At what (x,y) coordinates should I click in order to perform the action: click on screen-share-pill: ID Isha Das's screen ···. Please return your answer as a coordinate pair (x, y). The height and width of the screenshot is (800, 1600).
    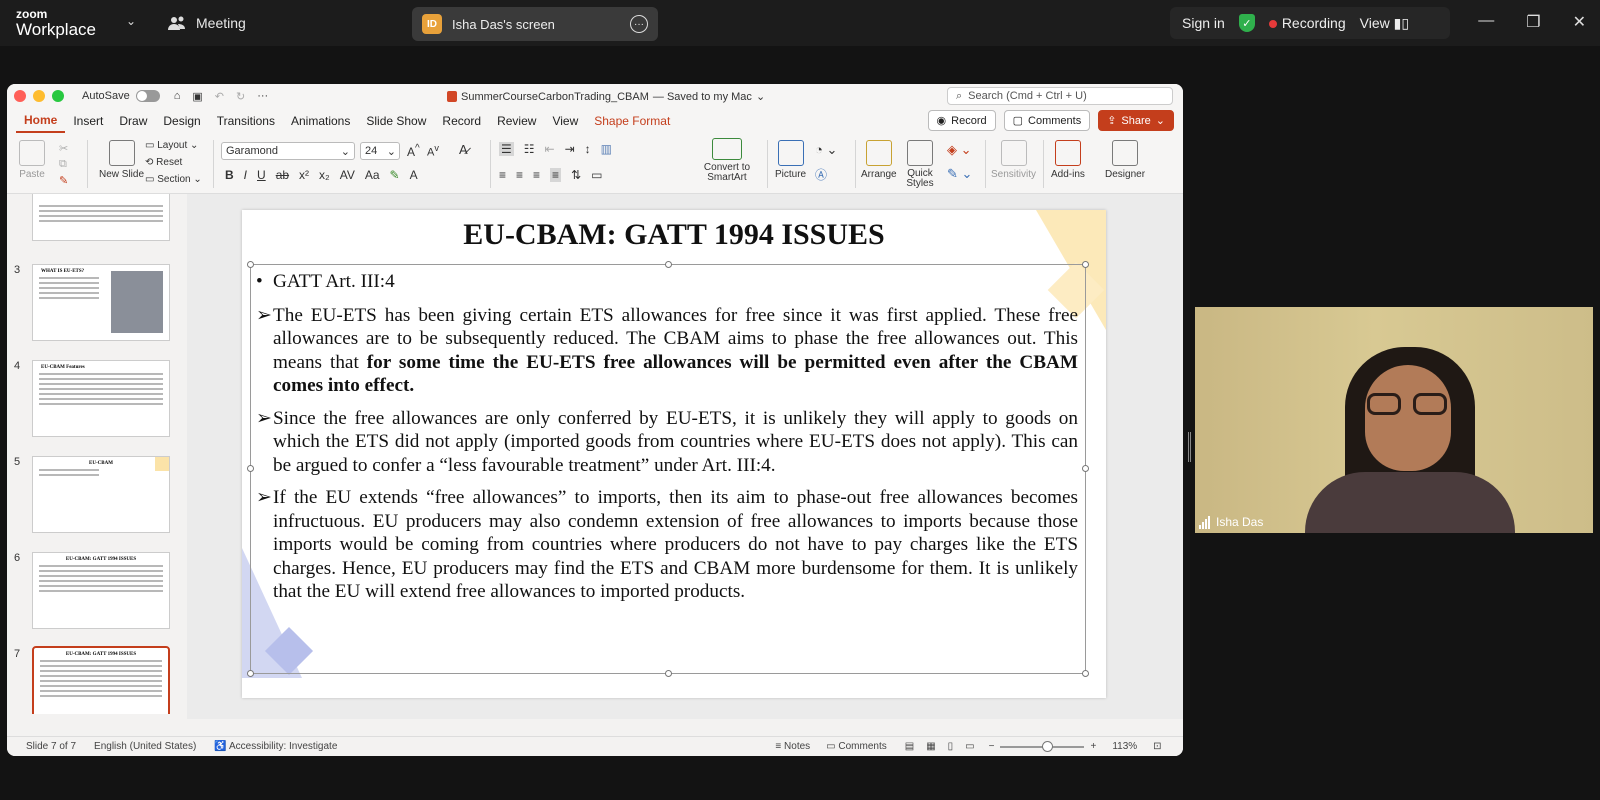
    Looking at the image, I should click on (535, 24).